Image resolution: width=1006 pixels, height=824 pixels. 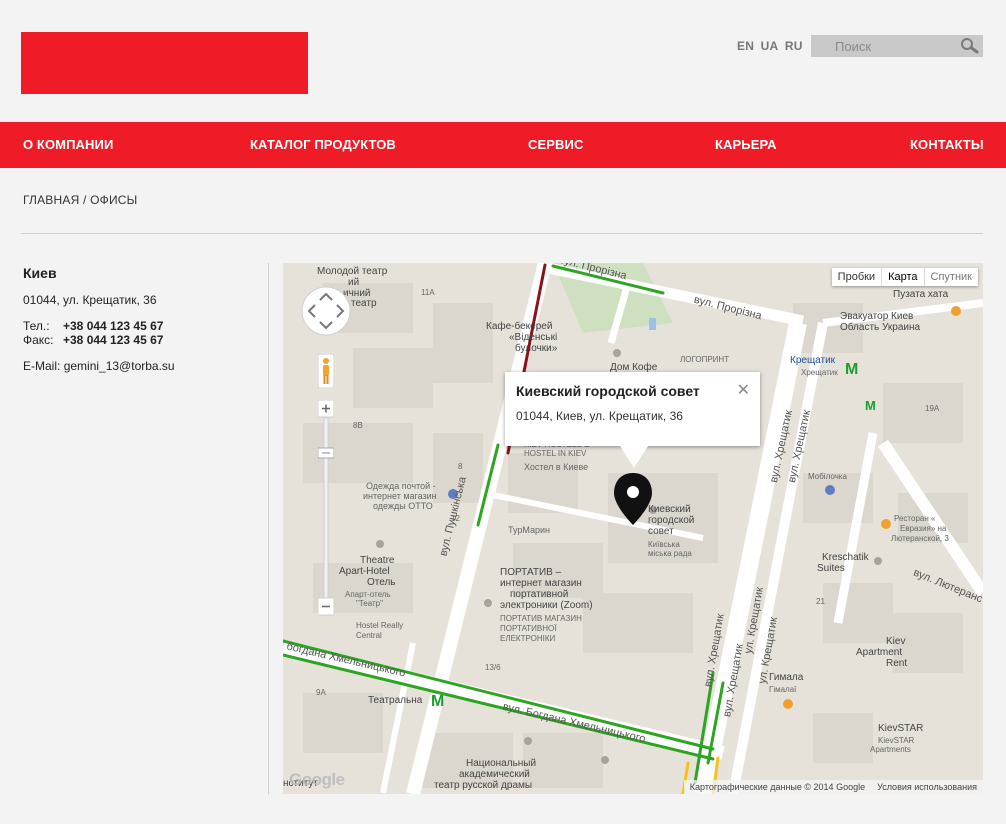 I want to click on lang-en: EN, so click(x=745, y=46).